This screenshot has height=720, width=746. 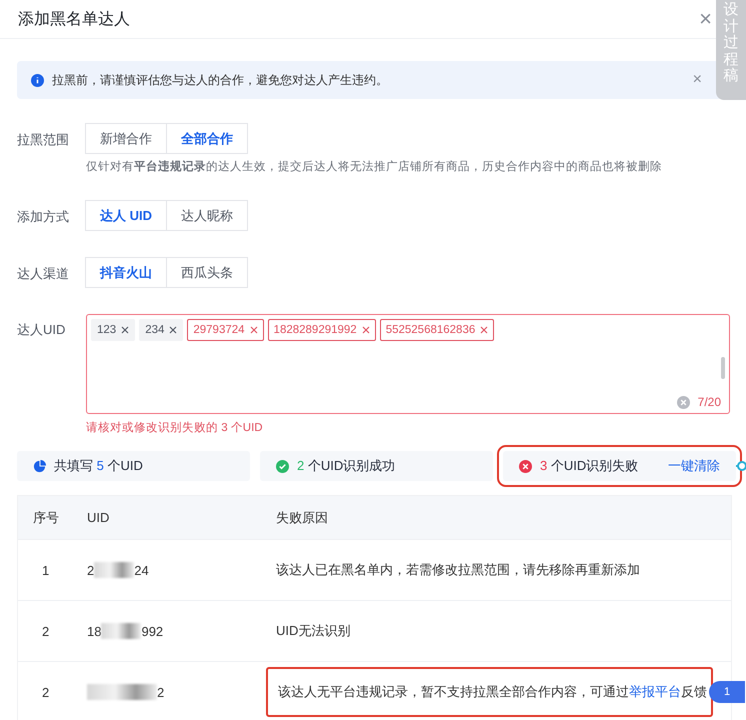 What do you see at coordinates (458, 570) in the screenshot?
I see `failure-reason: 该达人已在黑名单内，若需修改拉黑范围，请先移除再重新添加` at bounding box center [458, 570].